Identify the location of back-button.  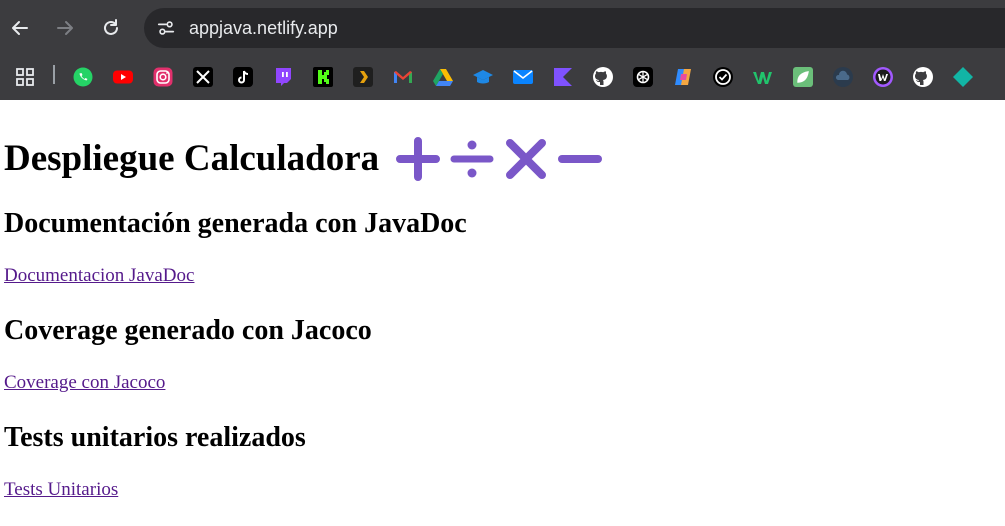
(20, 28).